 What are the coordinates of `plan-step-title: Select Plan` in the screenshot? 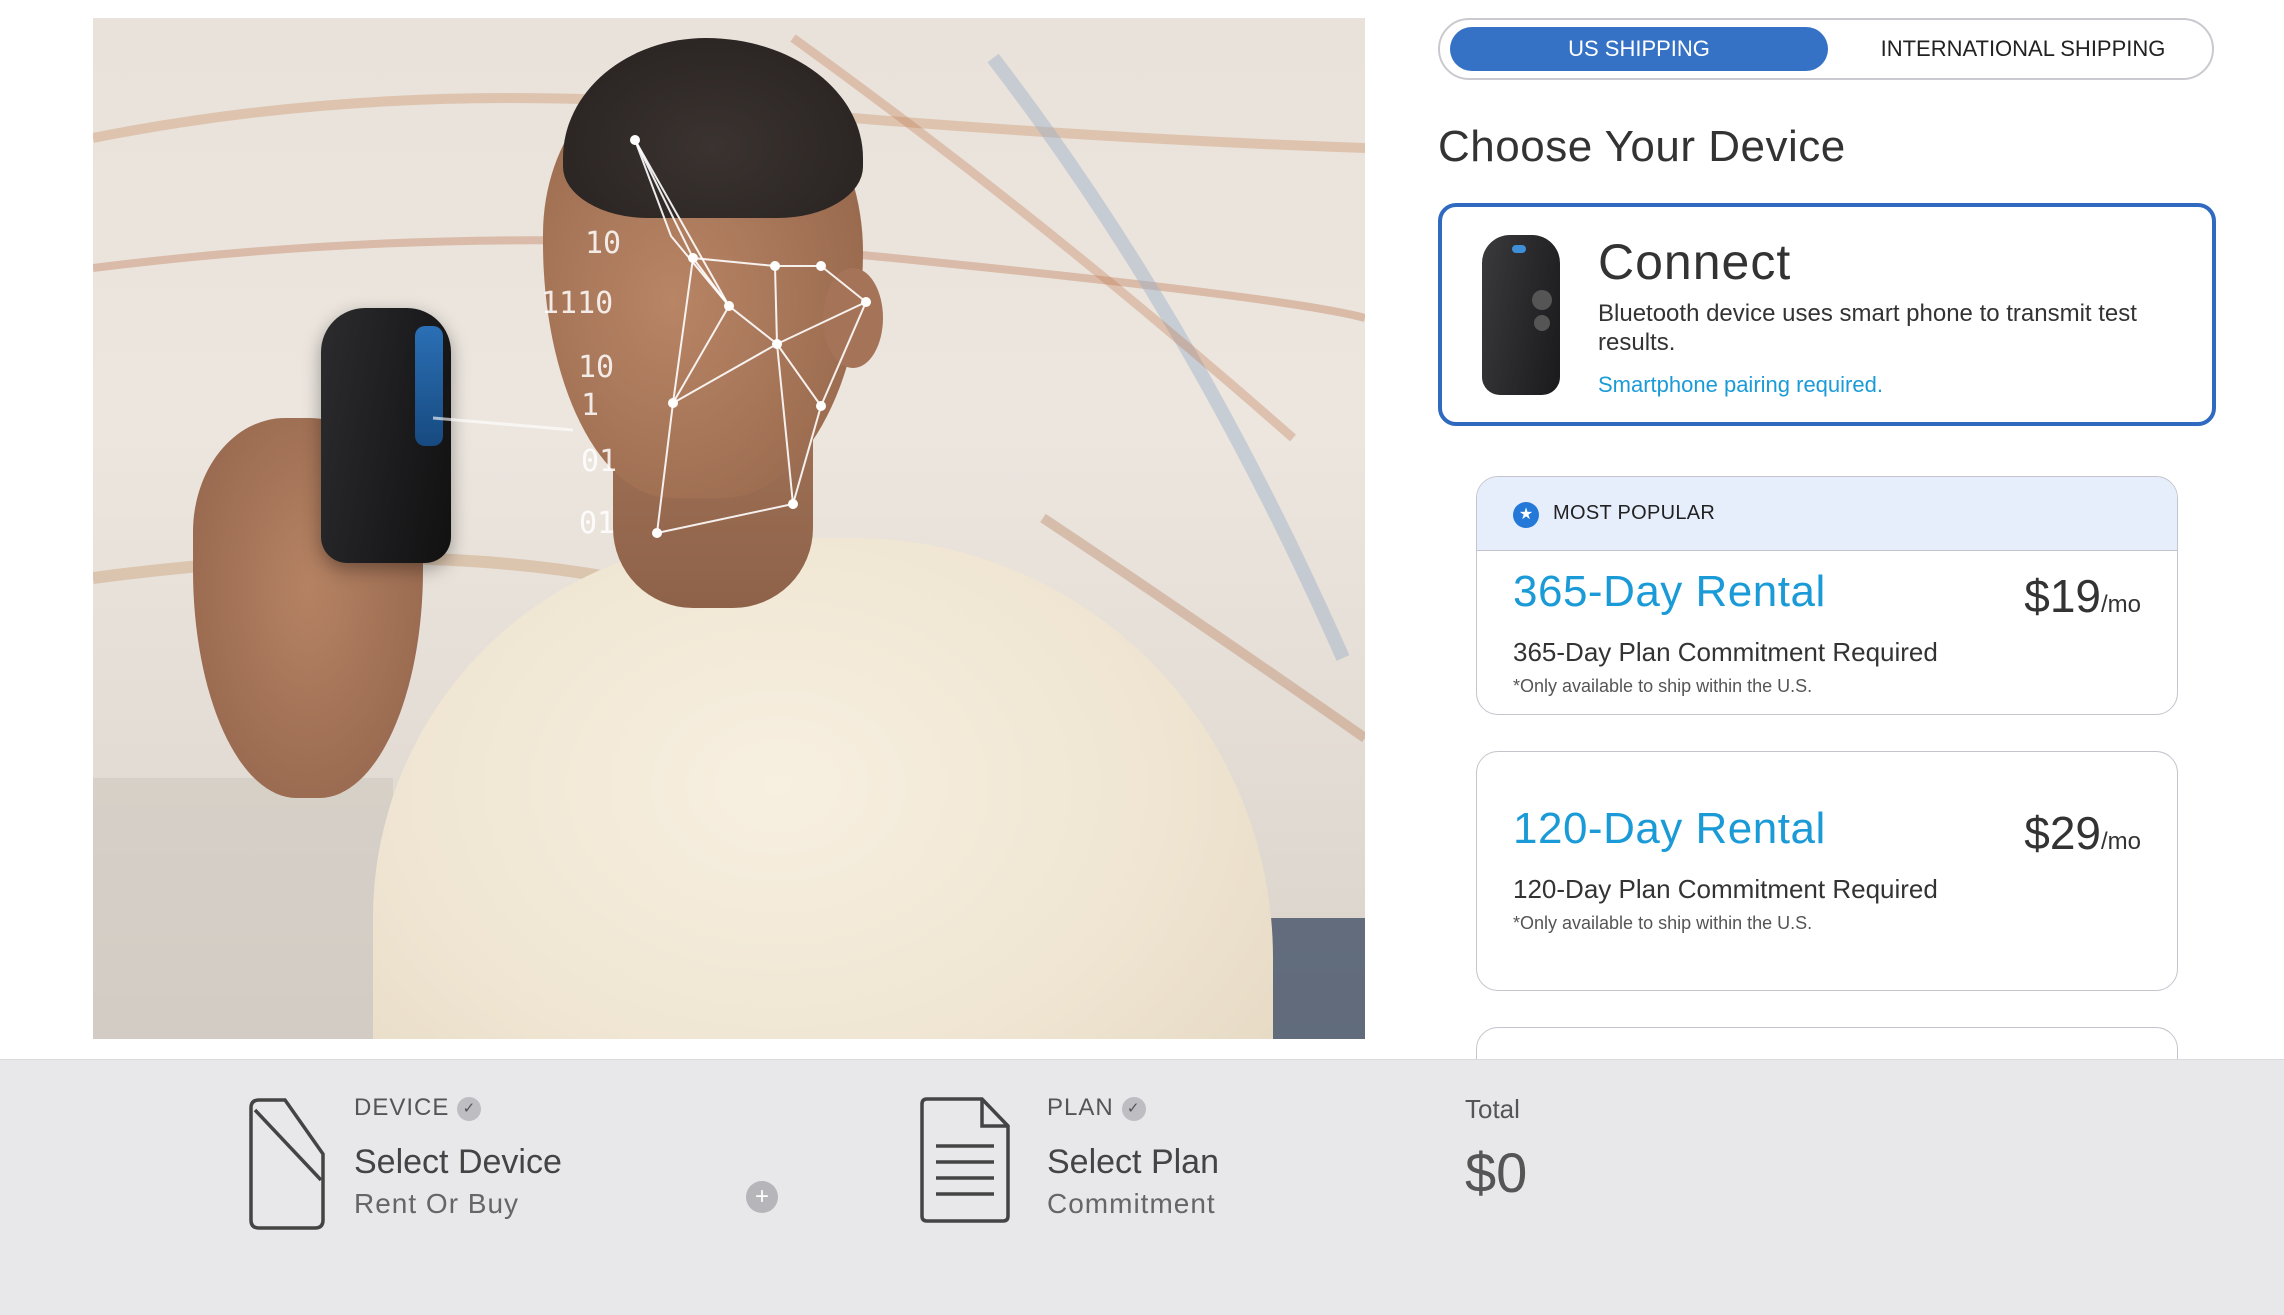 It's located at (1133, 1162).